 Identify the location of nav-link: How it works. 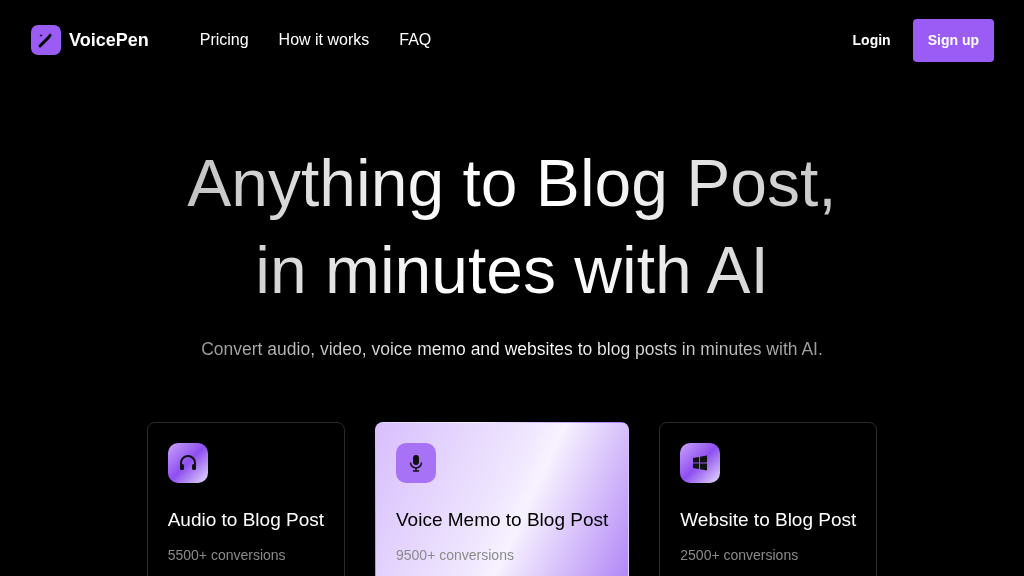
(324, 40).